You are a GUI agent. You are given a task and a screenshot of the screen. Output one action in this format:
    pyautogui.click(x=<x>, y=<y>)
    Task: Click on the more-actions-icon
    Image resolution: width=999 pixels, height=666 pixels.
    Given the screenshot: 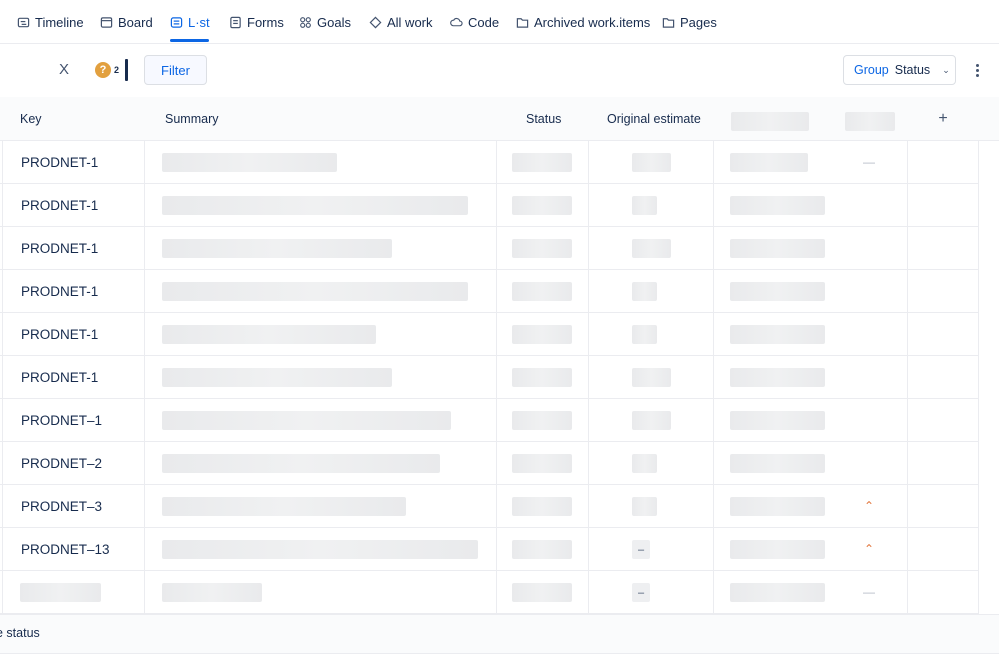 What is the action you would take?
    pyautogui.click(x=977, y=70)
    